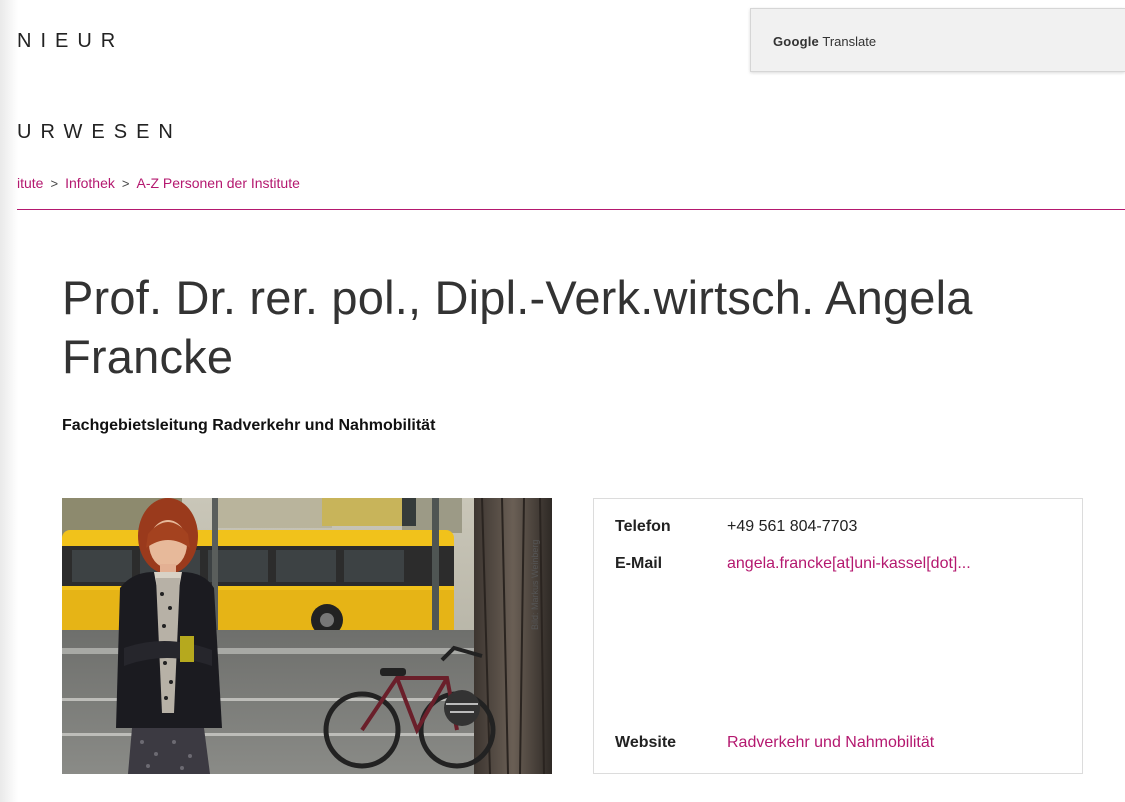 Image resolution: width=1125 pixels, height=802 pixels. I want to click on person-photo, so click(307, 636).